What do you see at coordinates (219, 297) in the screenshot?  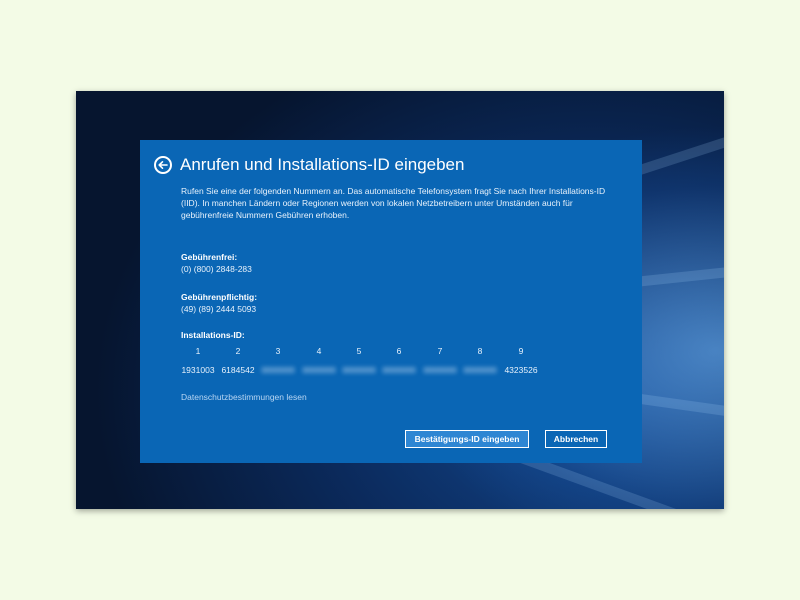 I see `toll-label: Gebührenpflichtig:` at bounding box center [219, 297].